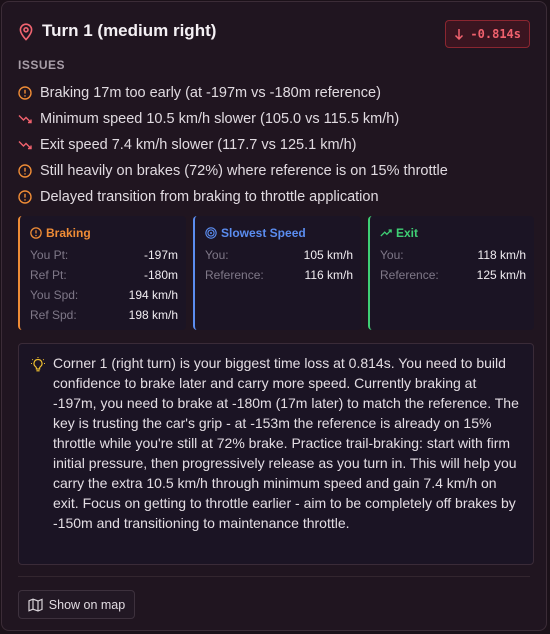 The width and height of the screenshot is (550, 634). Describe the element at coordinates (459, 34) in the screenshot. I see `arrow-down-icon` at that location.